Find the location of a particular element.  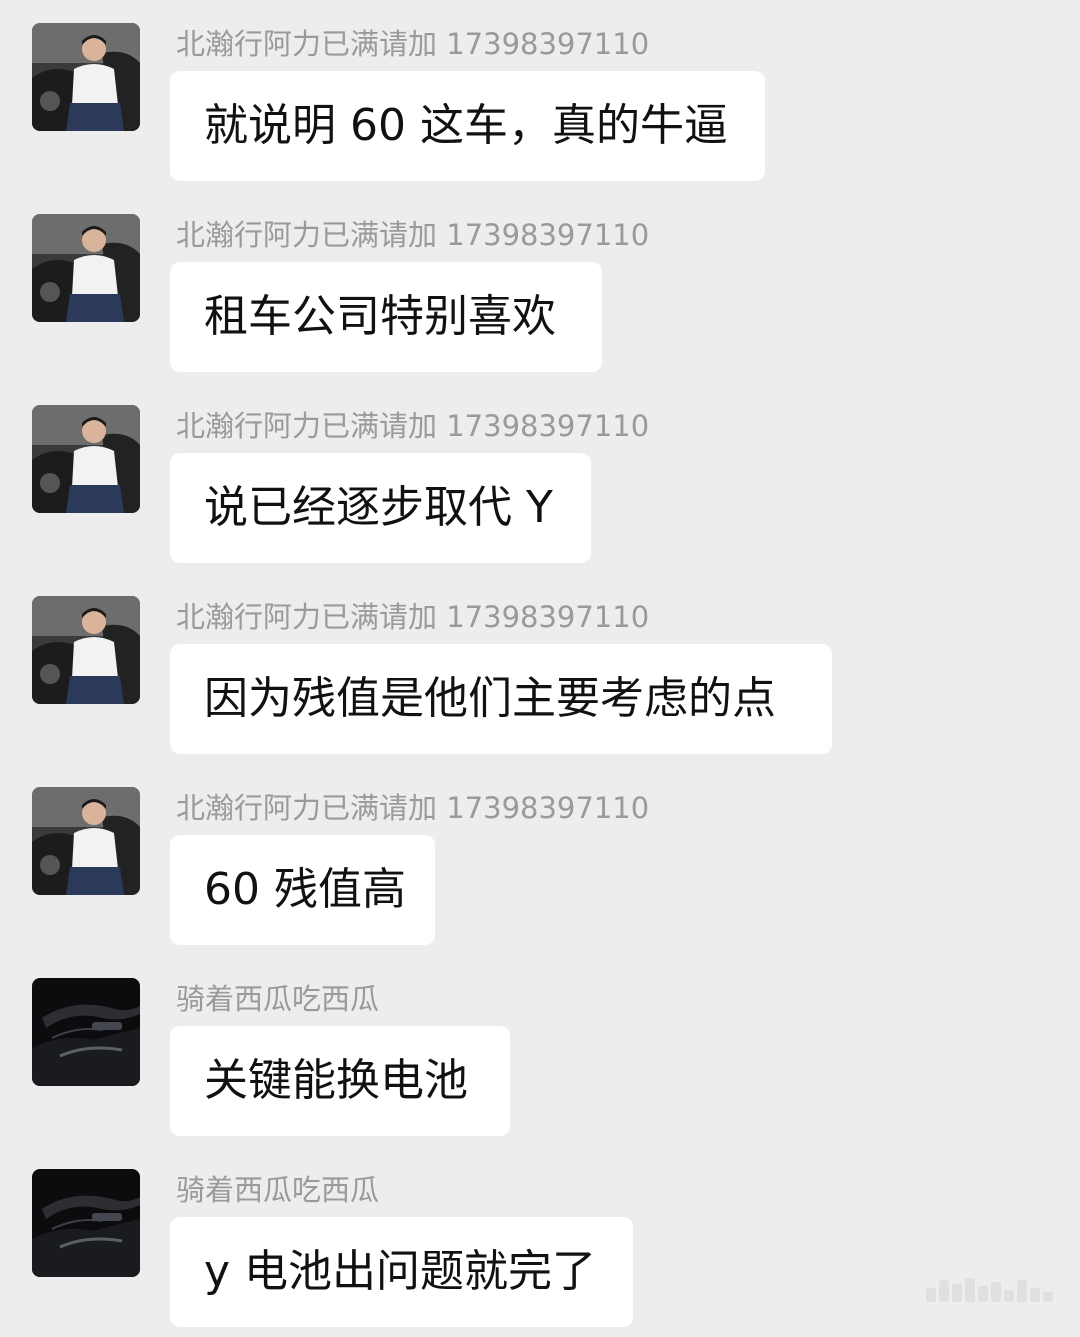

chat-message: 北瀚行阿力已满请加 17398397110 说已经逐步取代 Y is located at coordinates (540, 477).